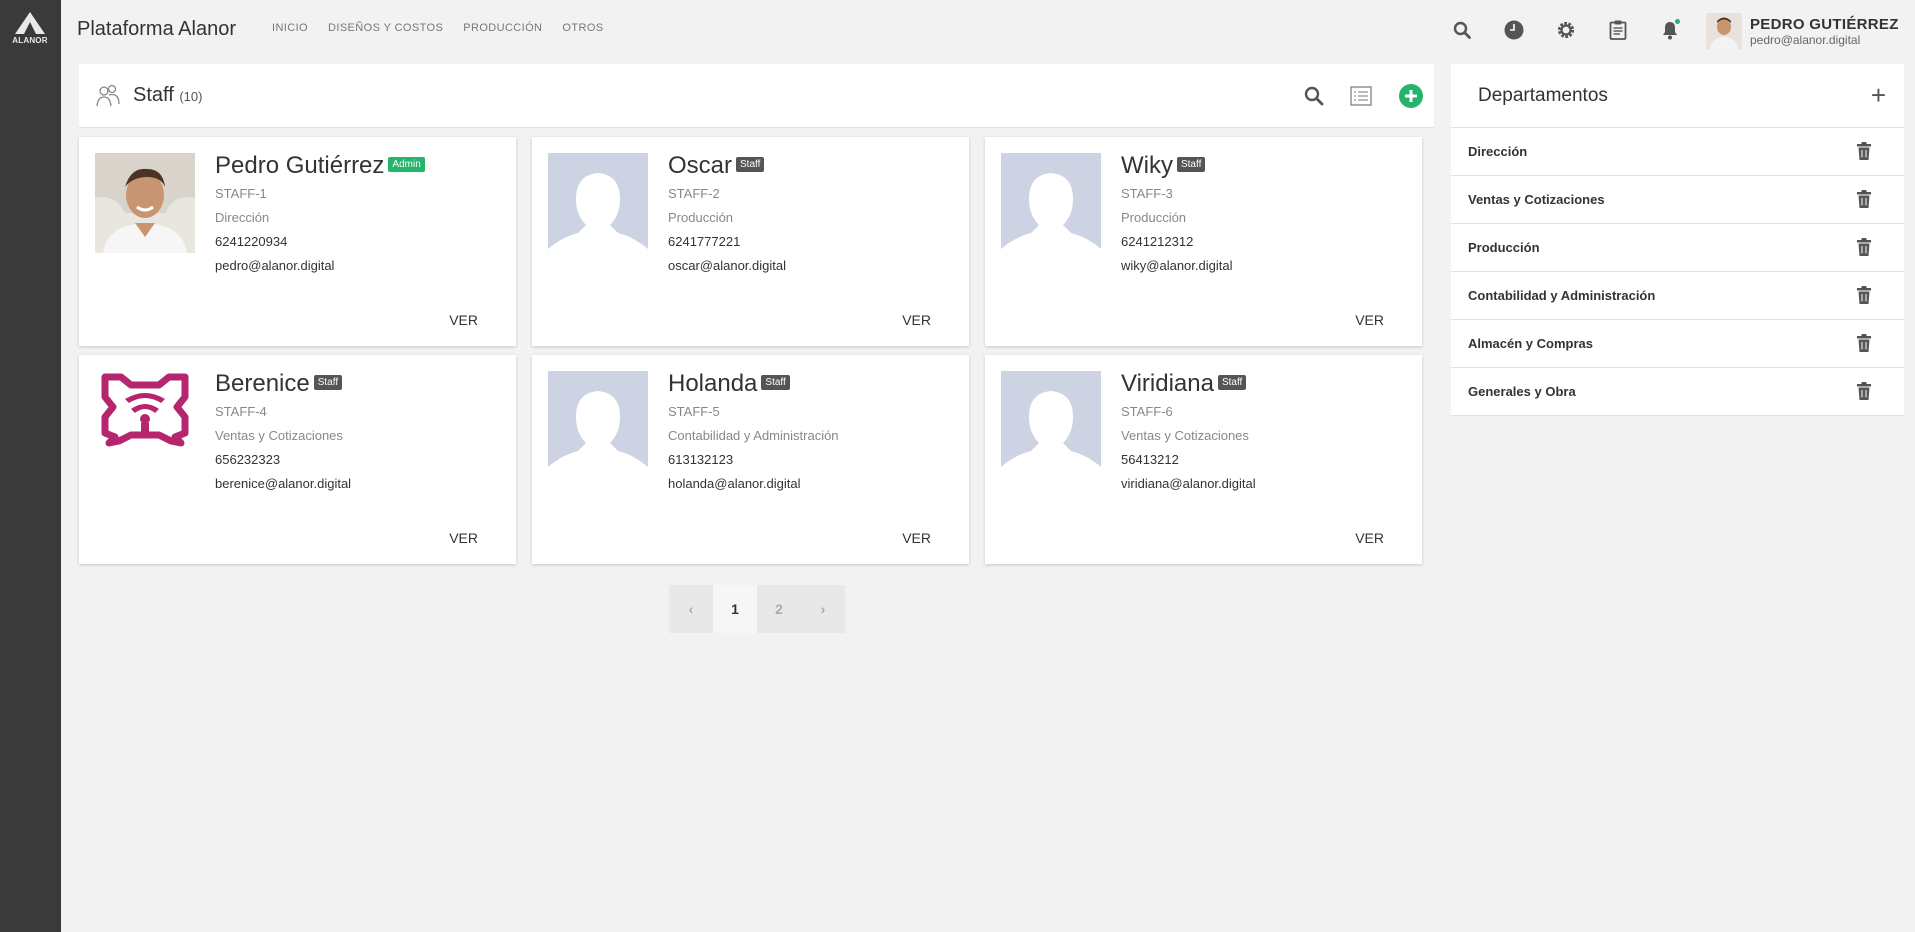 The height and width of the screenshot is (932, 1915). I want to click on department-row: Producción, so click(1677, 248).